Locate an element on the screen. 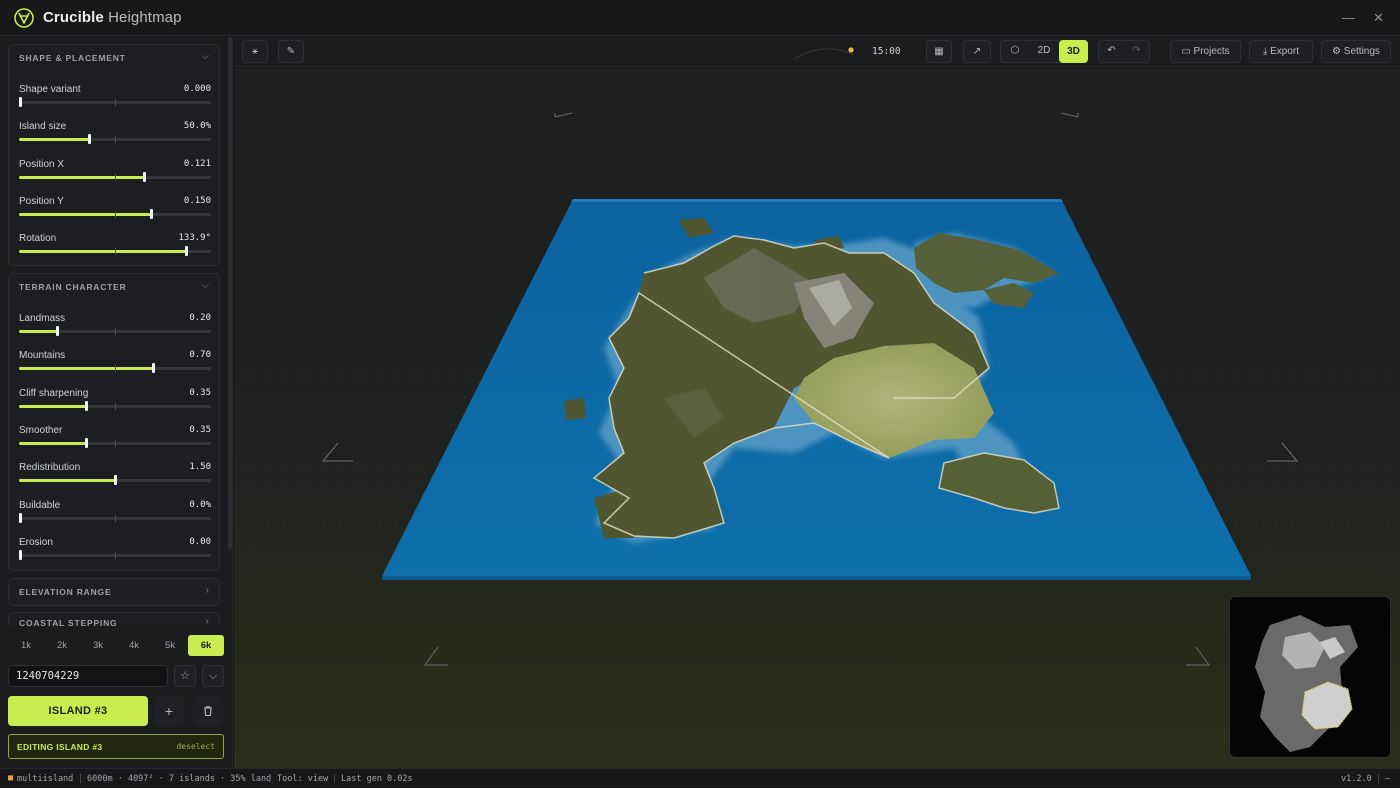  deselect-link: deselect is located at coordinates (195, 746).